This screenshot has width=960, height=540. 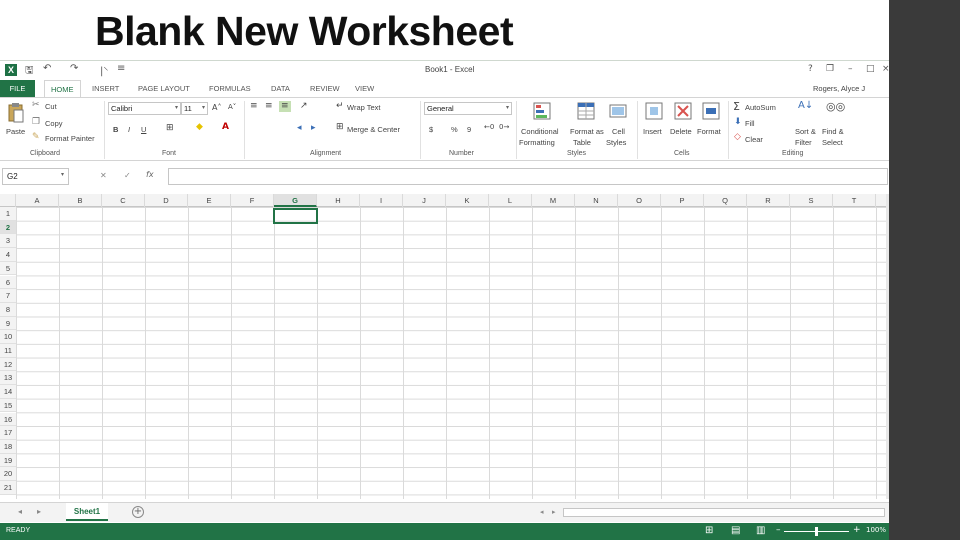 I want to click on row-header: 6, so click(x=8, y=282).